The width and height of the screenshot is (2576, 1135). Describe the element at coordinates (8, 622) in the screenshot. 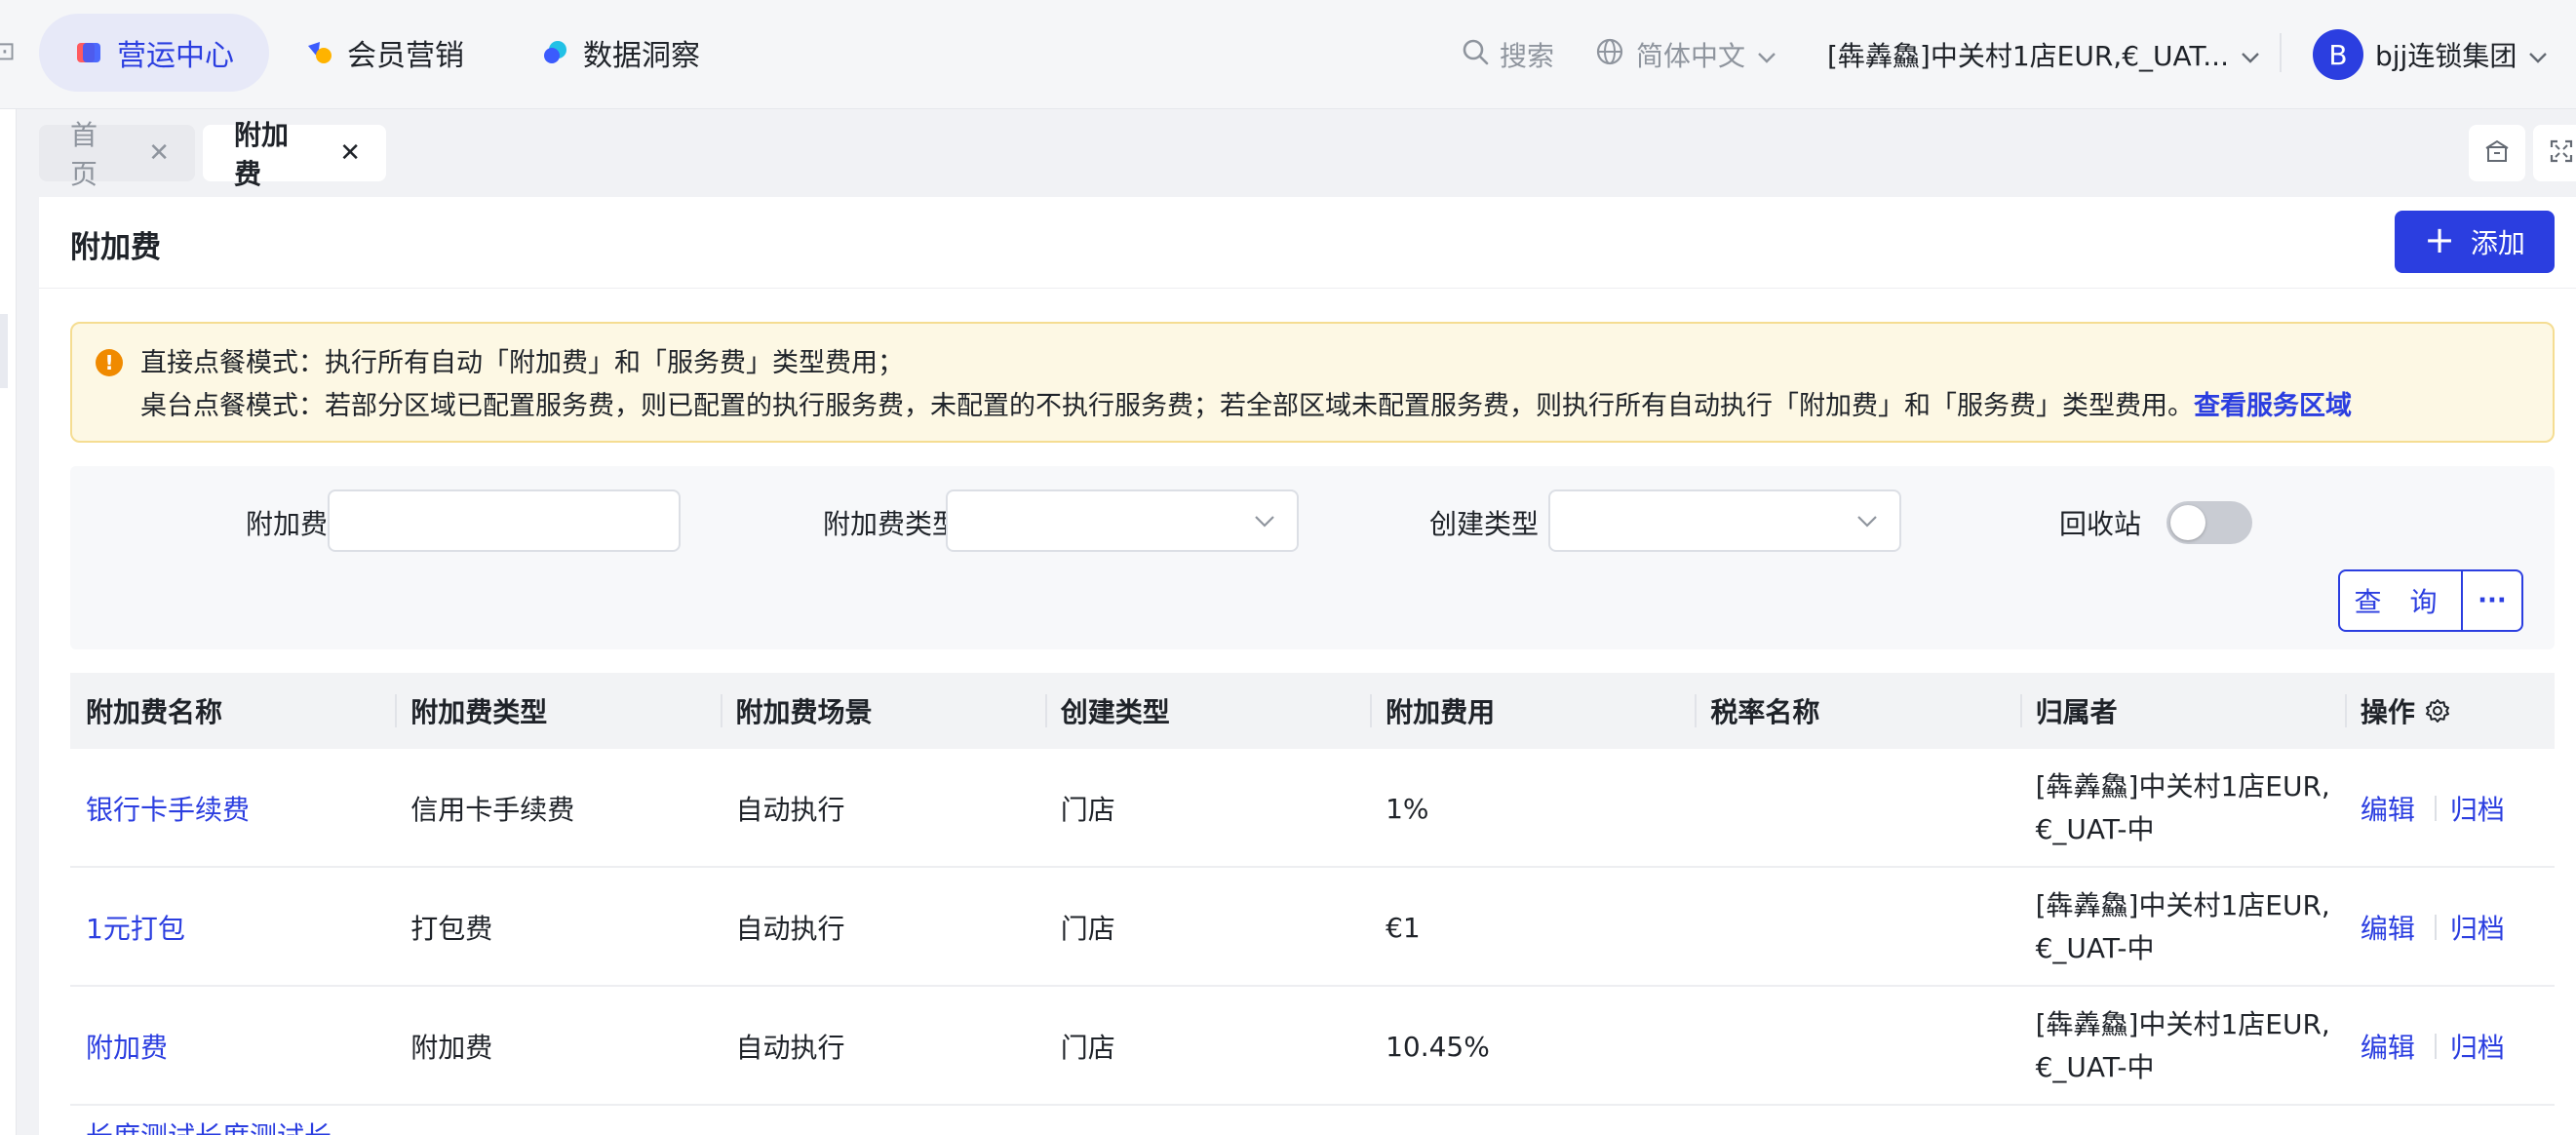

I see `side-rail` at that location.